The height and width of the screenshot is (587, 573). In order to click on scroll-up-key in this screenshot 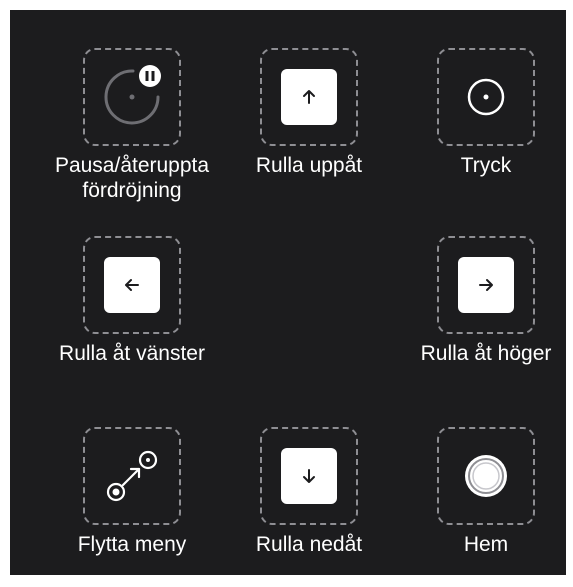, I will do `click(309, 97)`.